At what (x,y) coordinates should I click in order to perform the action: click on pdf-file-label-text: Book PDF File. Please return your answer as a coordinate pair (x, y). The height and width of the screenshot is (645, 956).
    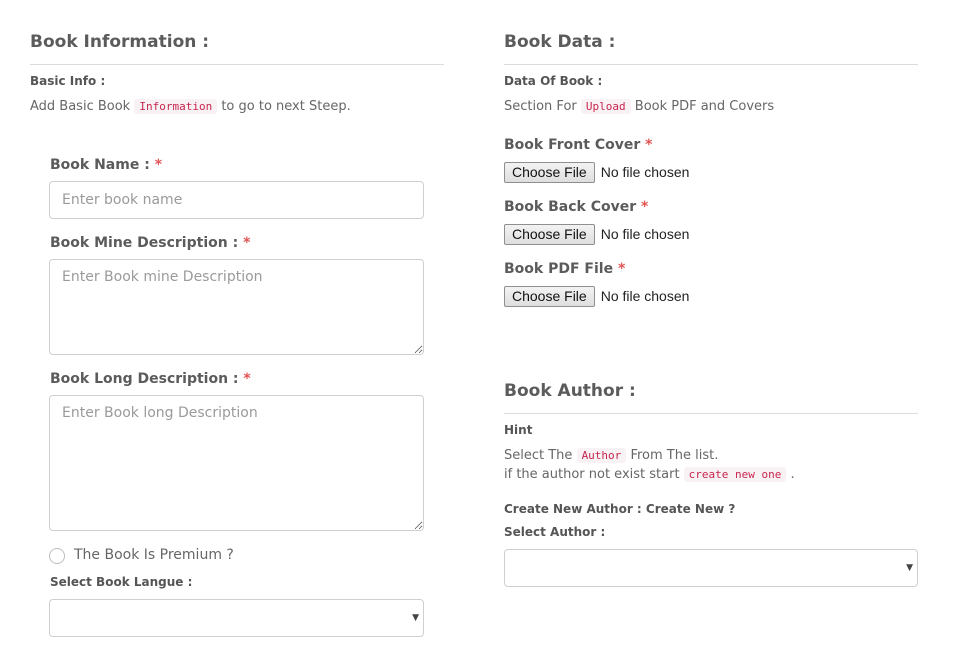
    Looking at the image, I should click on (561, 269).